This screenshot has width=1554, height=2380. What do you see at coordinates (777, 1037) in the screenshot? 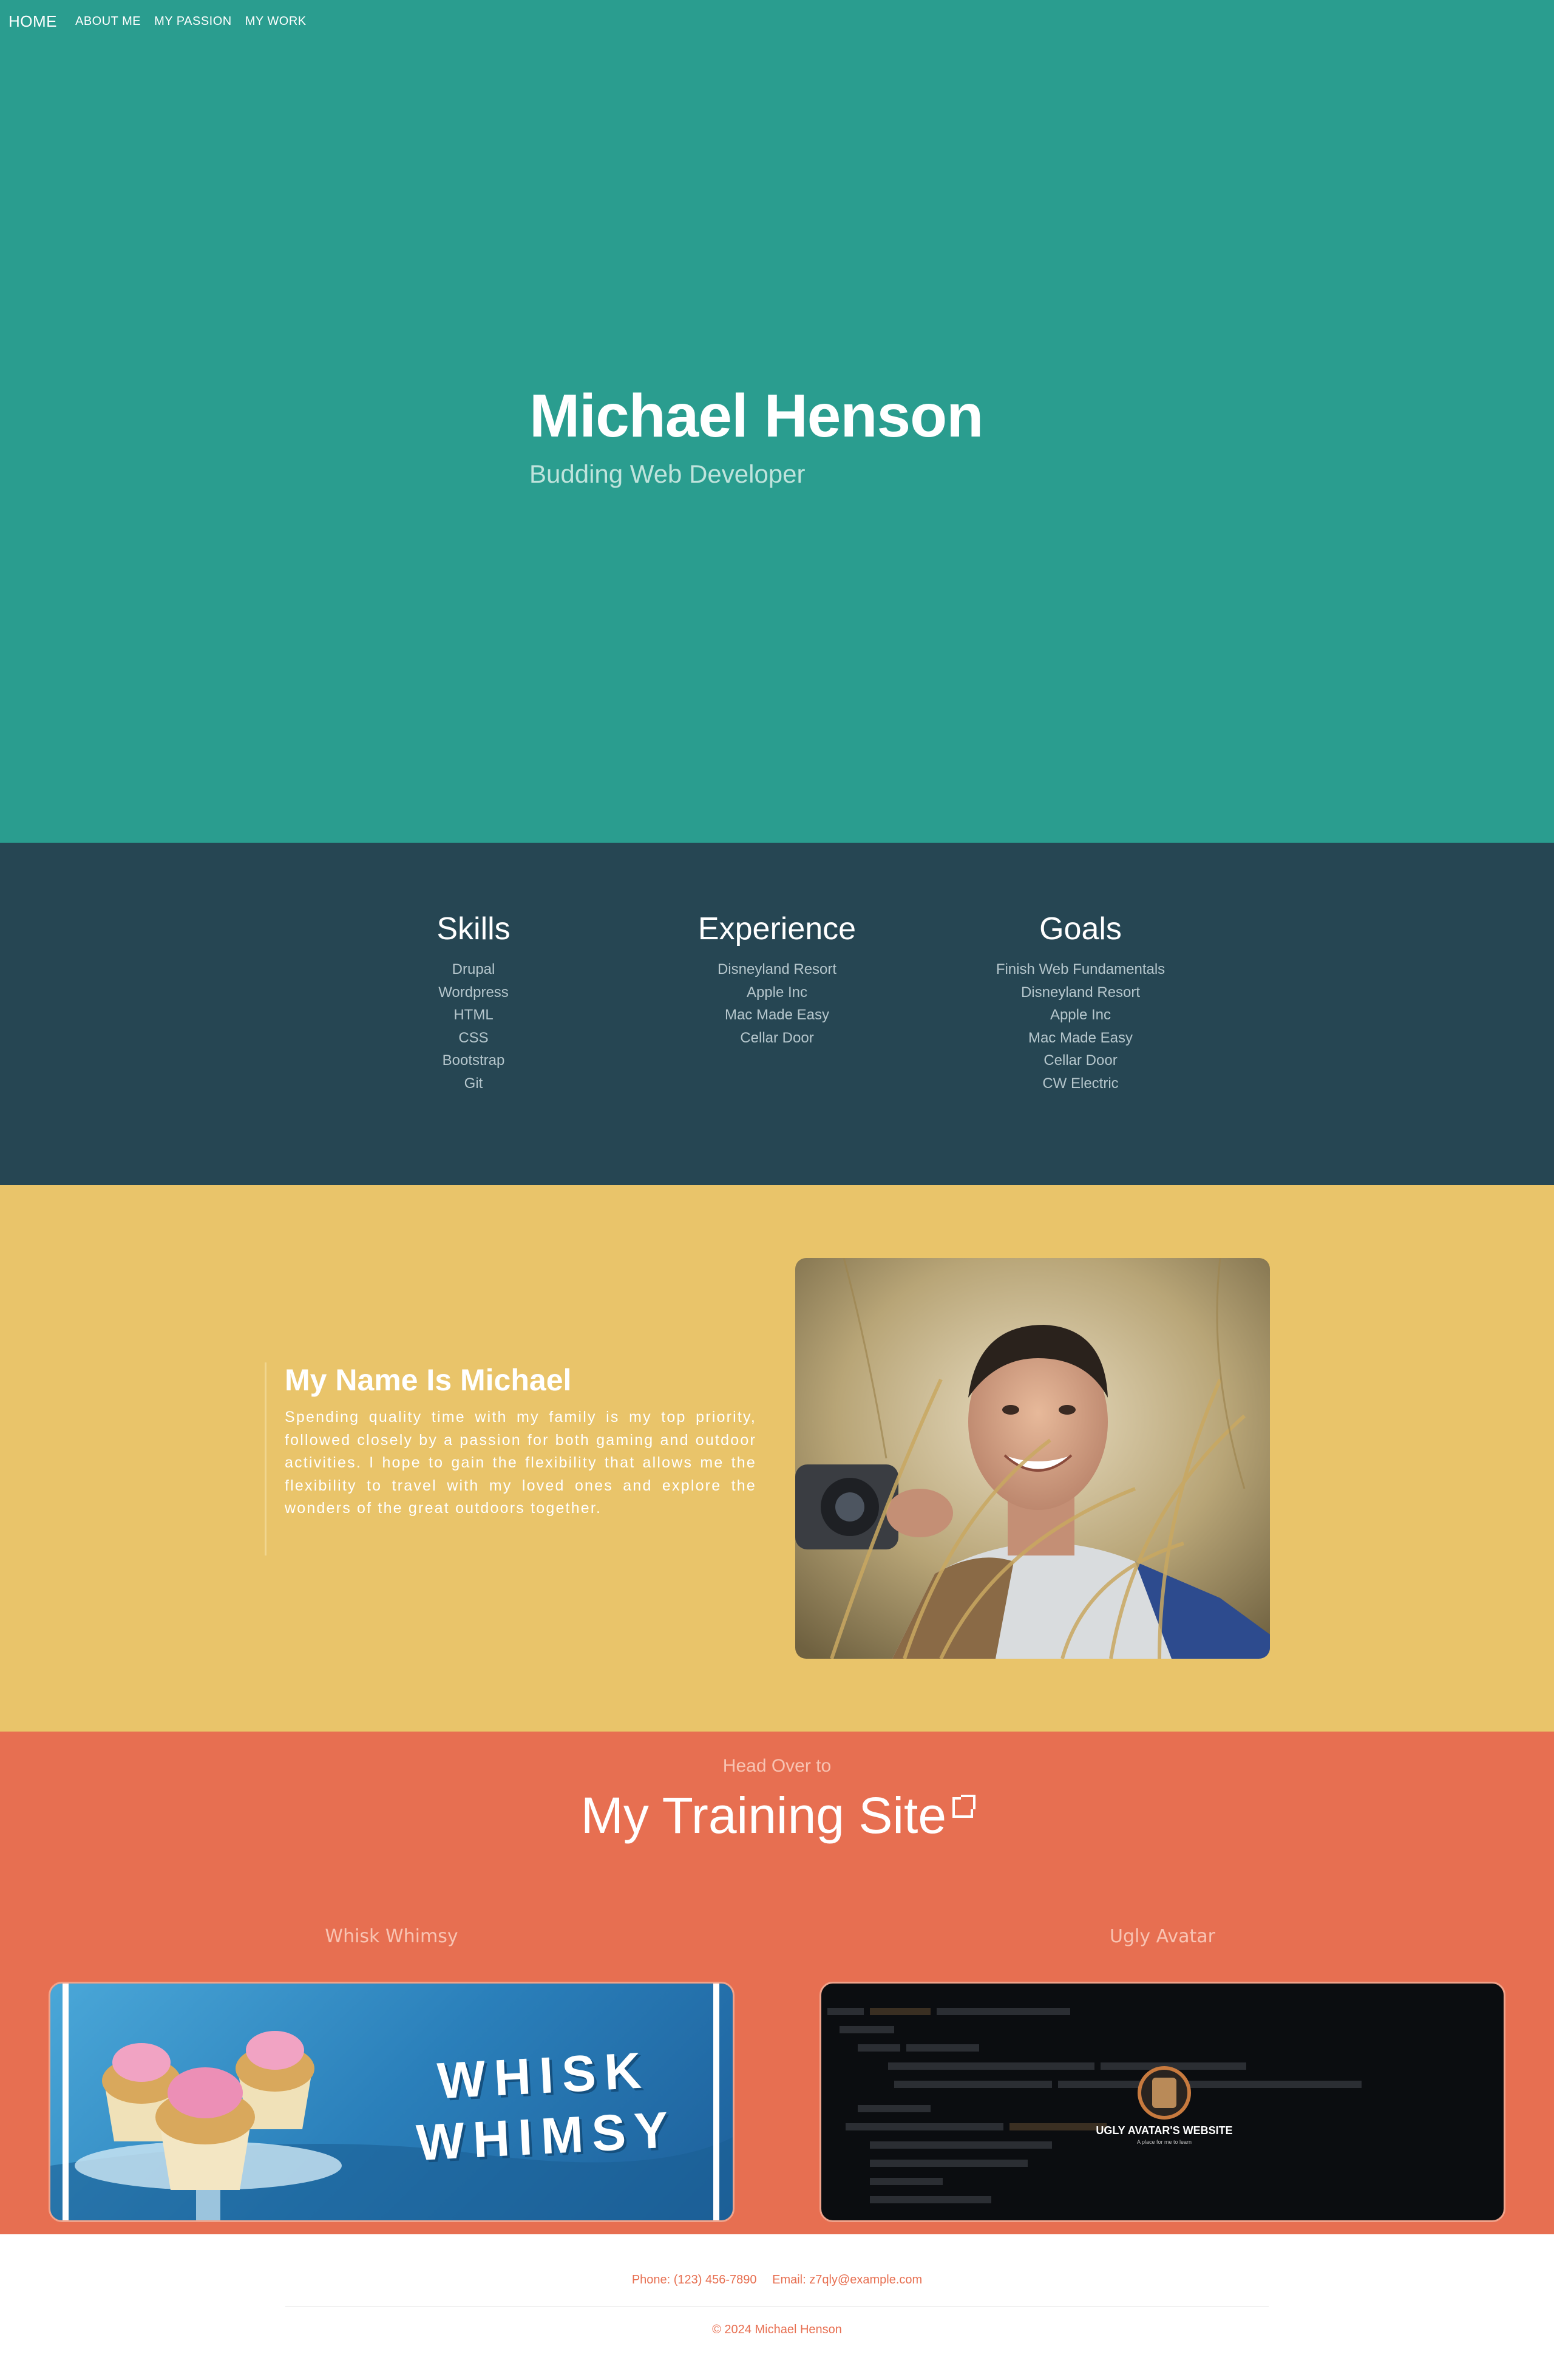
I see `experience-item: Cellar Door` at bounding box center [777, 1037].